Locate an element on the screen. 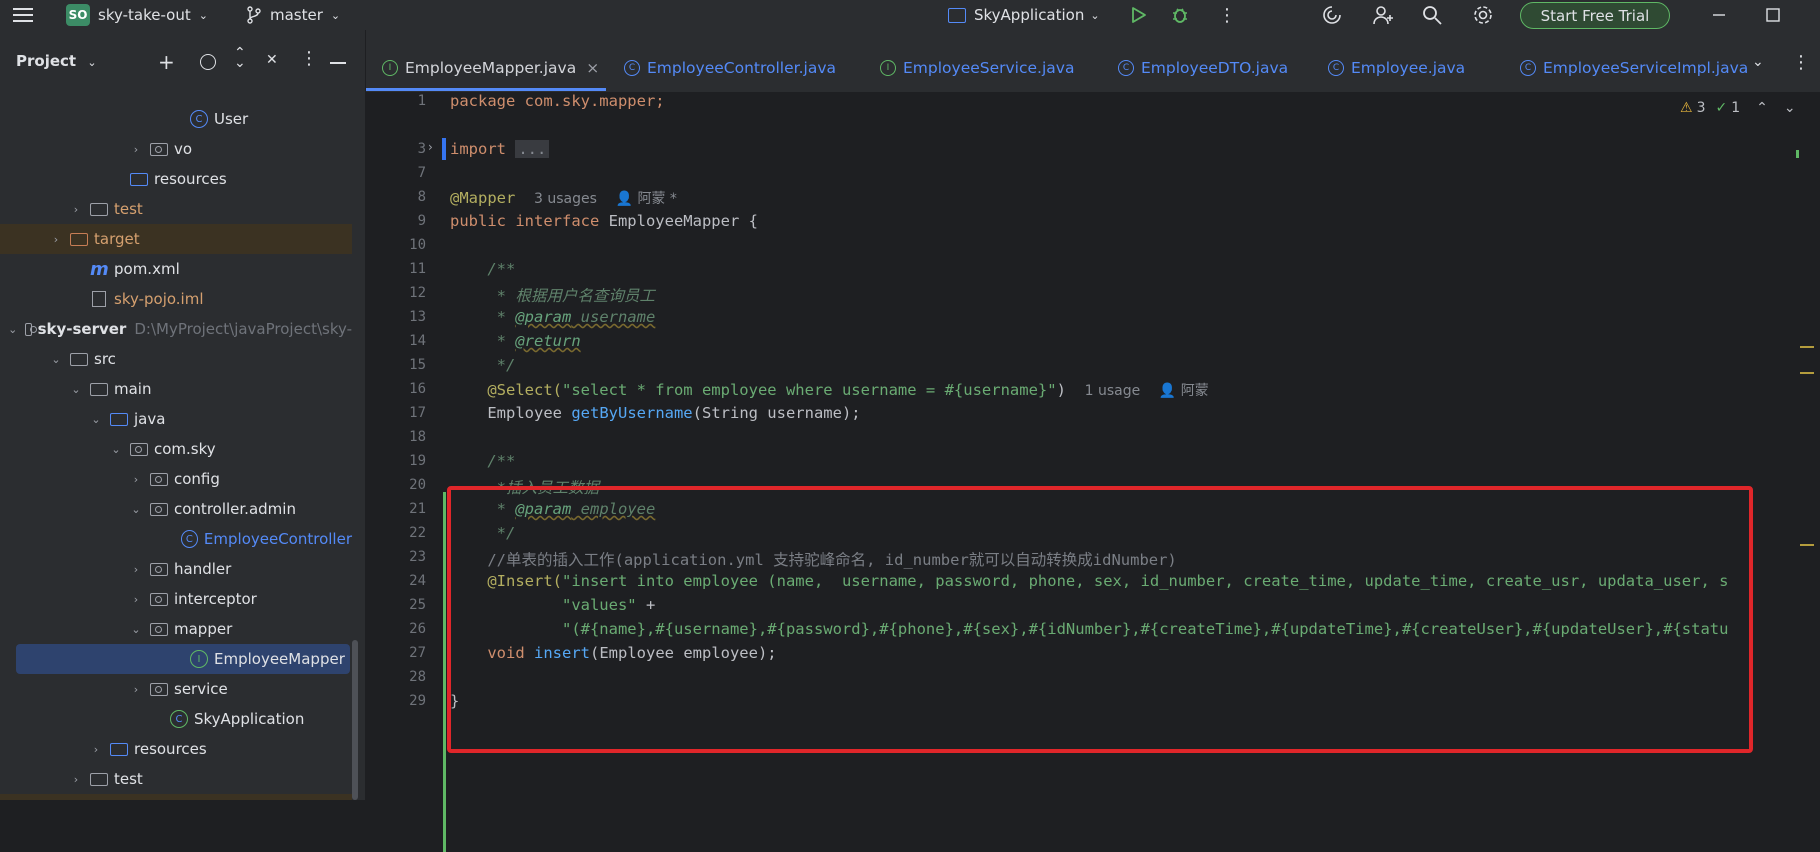 This screenshot has width=1820, height=852. run-config-selector: SkyApplication ⌄ is located at coordinates (1024, 15).